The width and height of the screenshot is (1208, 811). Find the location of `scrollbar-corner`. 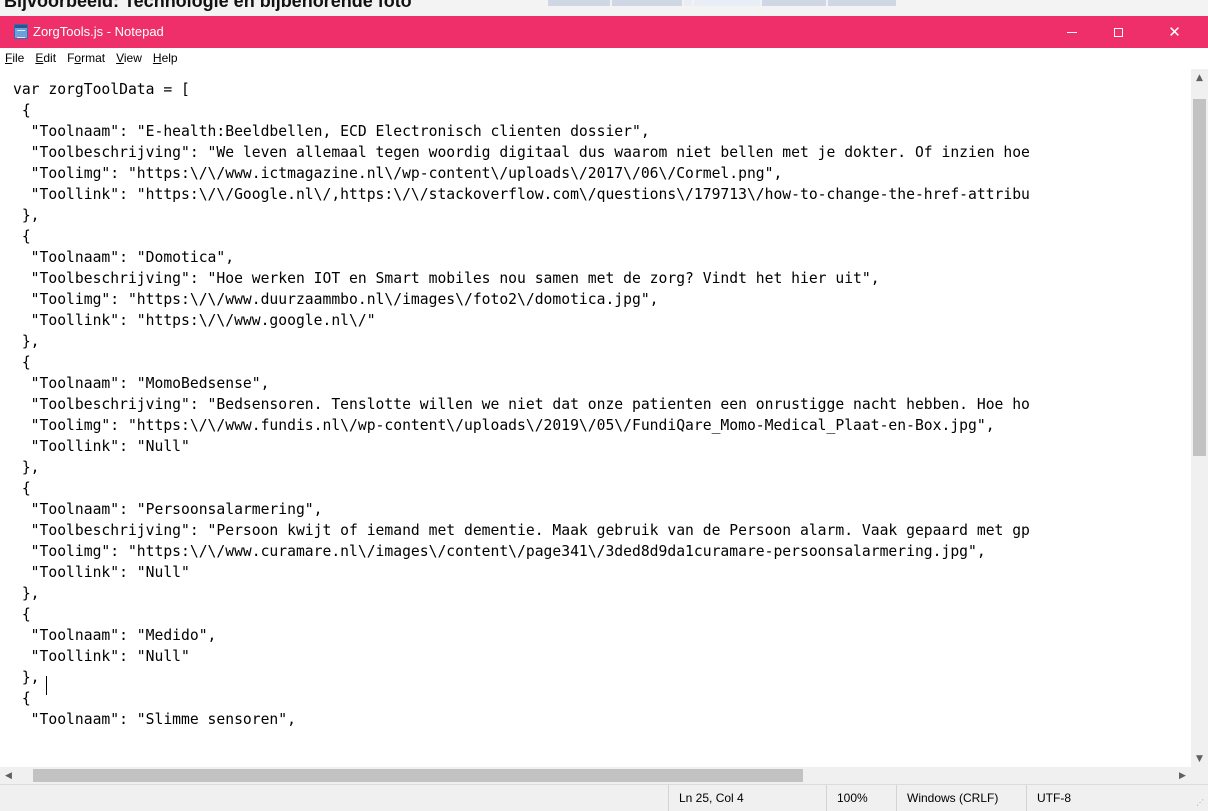

scrollbar-corner is located at coordinates (1199, 775).